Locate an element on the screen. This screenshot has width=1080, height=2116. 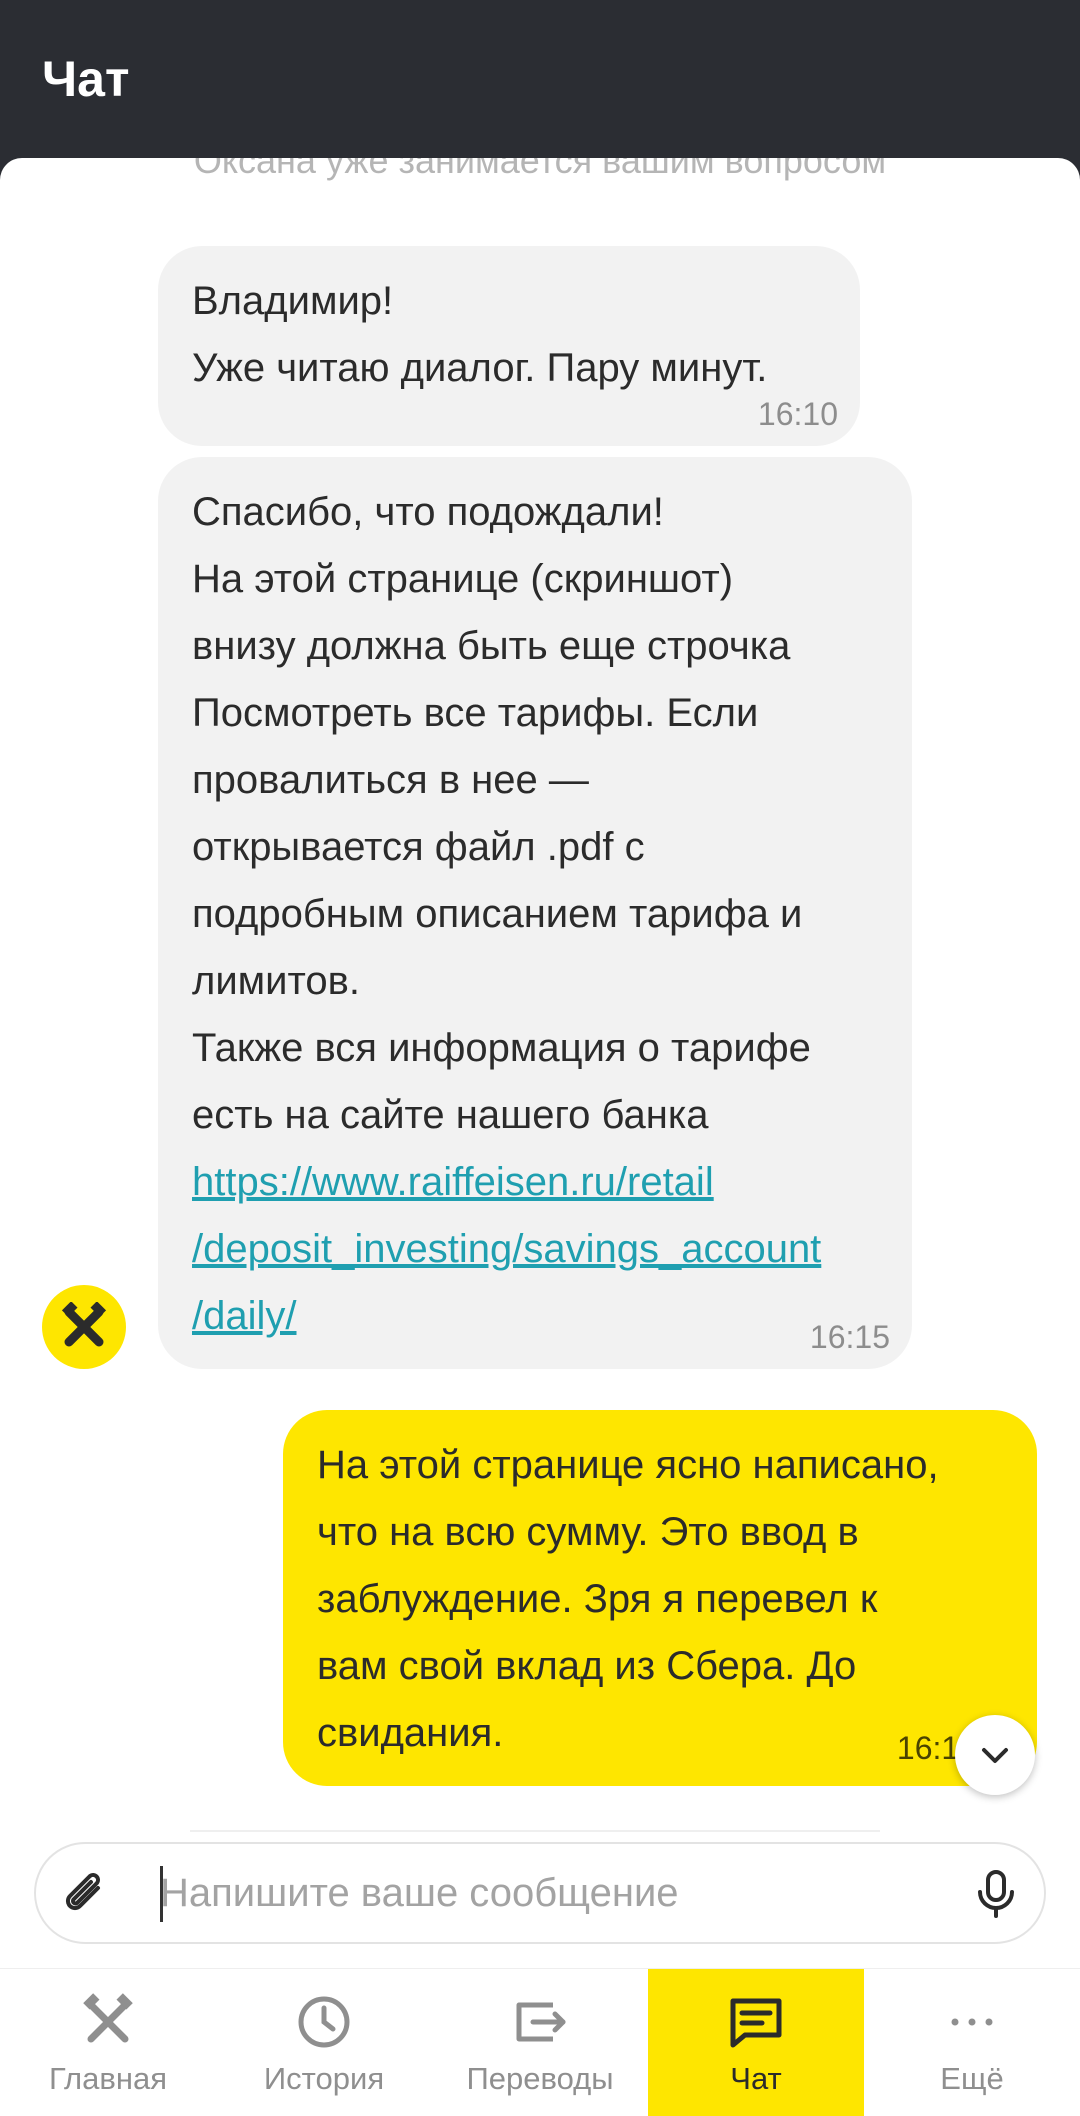
message-time: 16:10 is located at coordinates (797, 414).